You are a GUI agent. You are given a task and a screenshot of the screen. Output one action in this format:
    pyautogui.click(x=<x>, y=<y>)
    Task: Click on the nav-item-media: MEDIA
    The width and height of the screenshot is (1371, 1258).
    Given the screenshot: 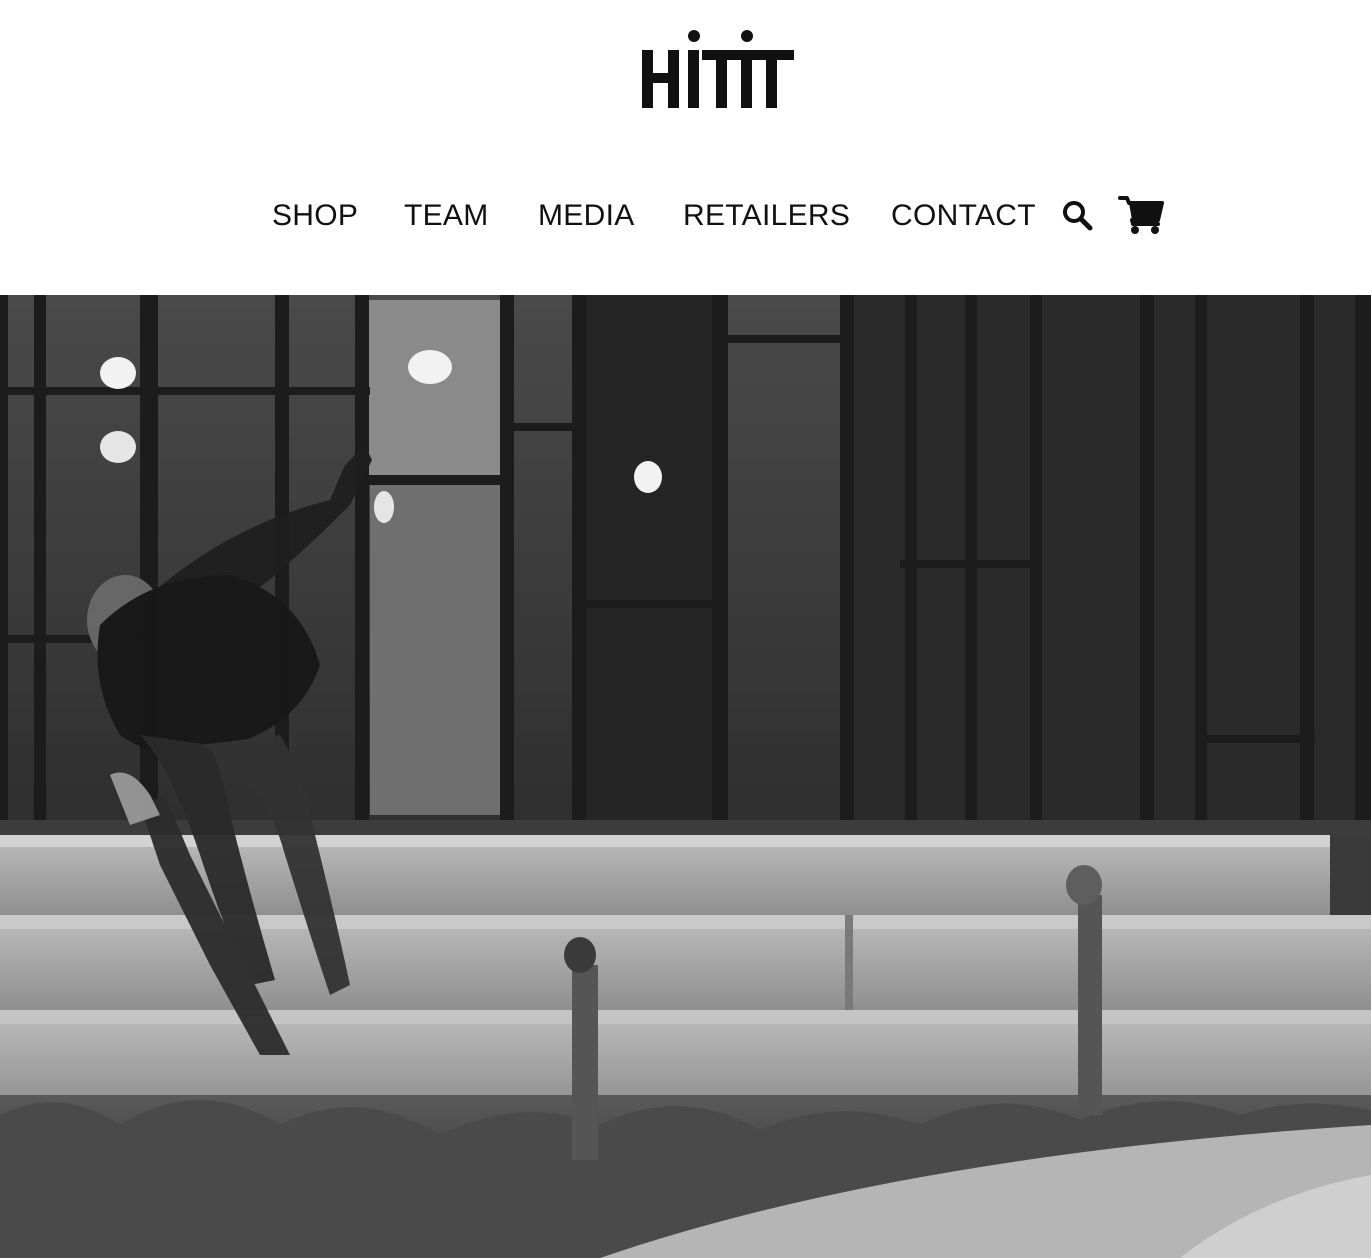 What is the action you would take?
    pyautogui.click(x=586, y=216)
    